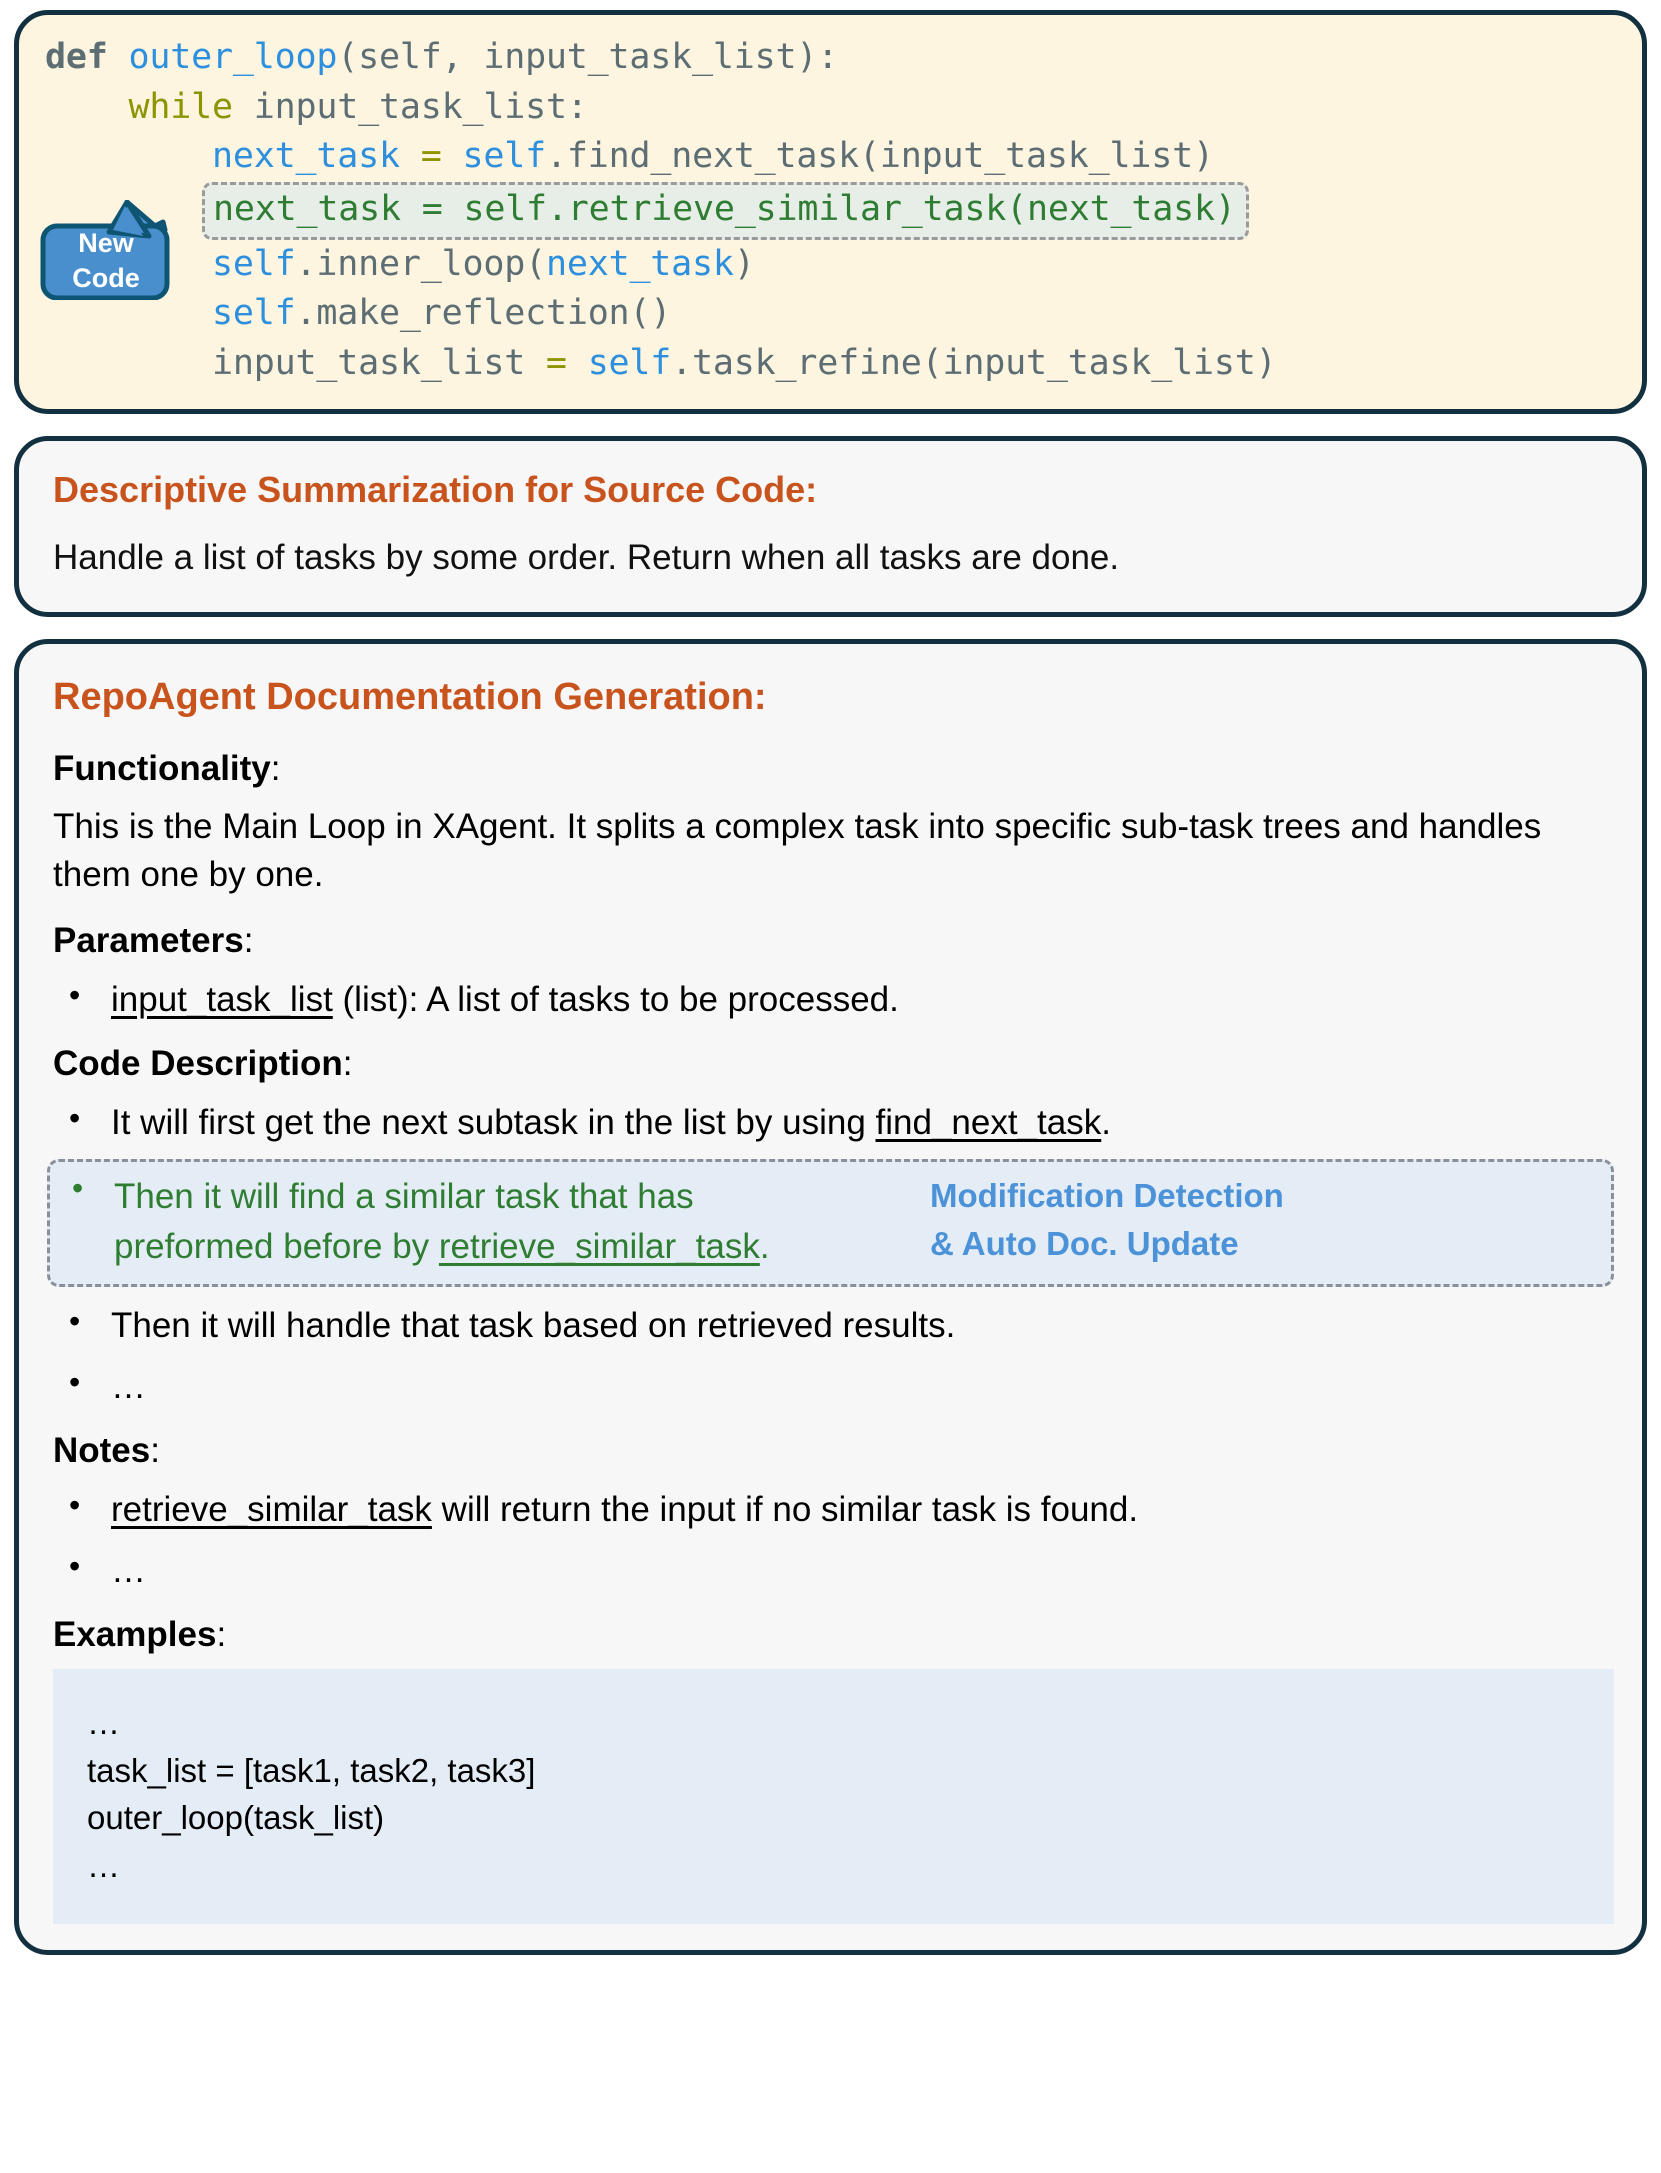  What do you see at coordinates (833, 1064) in the screenshot?
I see `code-description-heading: Code Description:` at bounding box center [833, 1064].